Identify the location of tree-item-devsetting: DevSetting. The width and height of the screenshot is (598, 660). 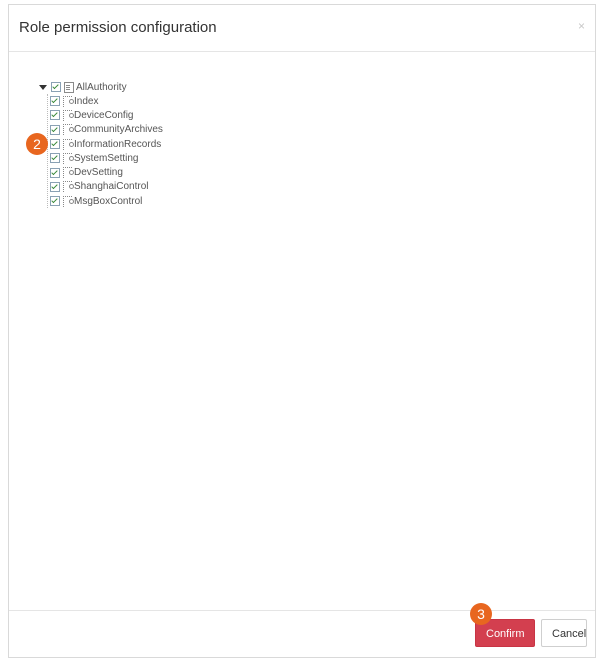
(106, 172).